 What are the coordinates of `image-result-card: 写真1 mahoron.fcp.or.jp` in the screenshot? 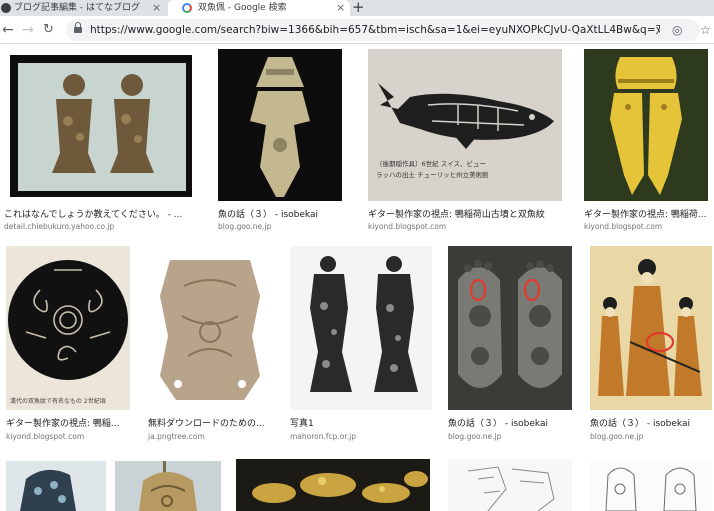 It's located at (365, 346).